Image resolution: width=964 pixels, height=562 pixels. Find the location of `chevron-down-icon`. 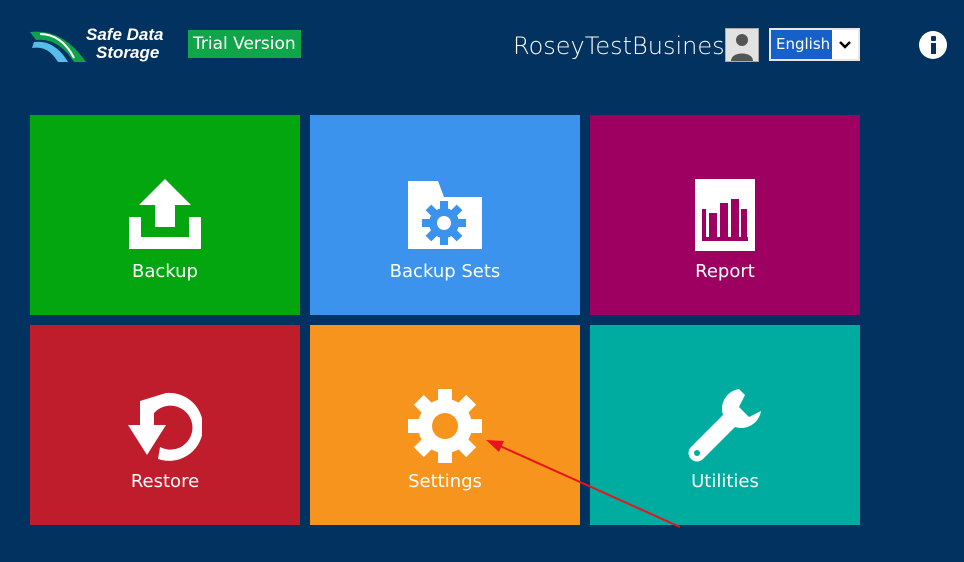

chevron-down-icon is located at coordinates (845, 44).